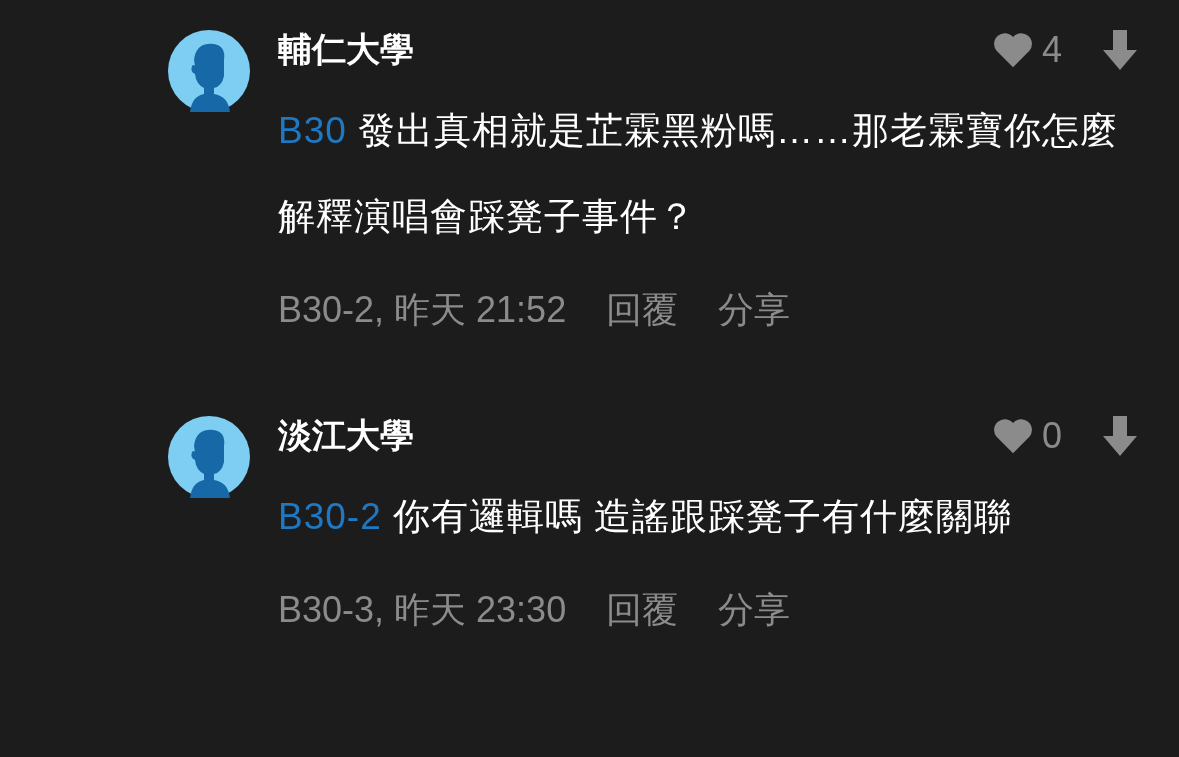 The image size is (1179, 757). Describe the element at coordinates (346, 49) in the screenshot. I see `author-name: 輔仁大學` at that location.